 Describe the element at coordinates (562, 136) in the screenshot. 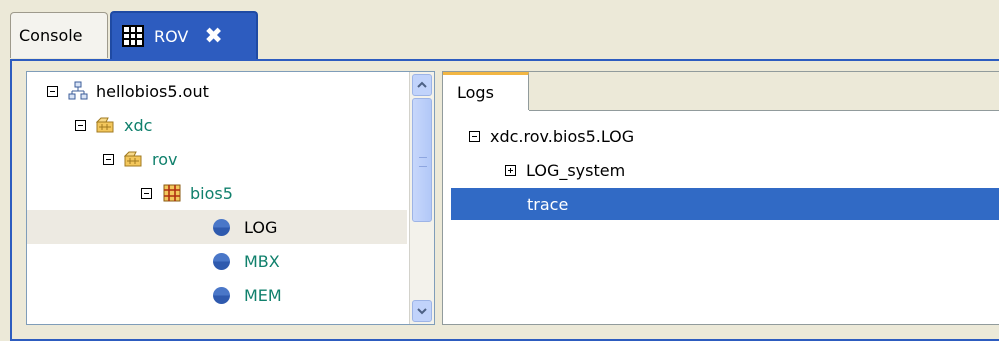

I see `log-row-label: xdc.rov.bios5.LOG` at that location.